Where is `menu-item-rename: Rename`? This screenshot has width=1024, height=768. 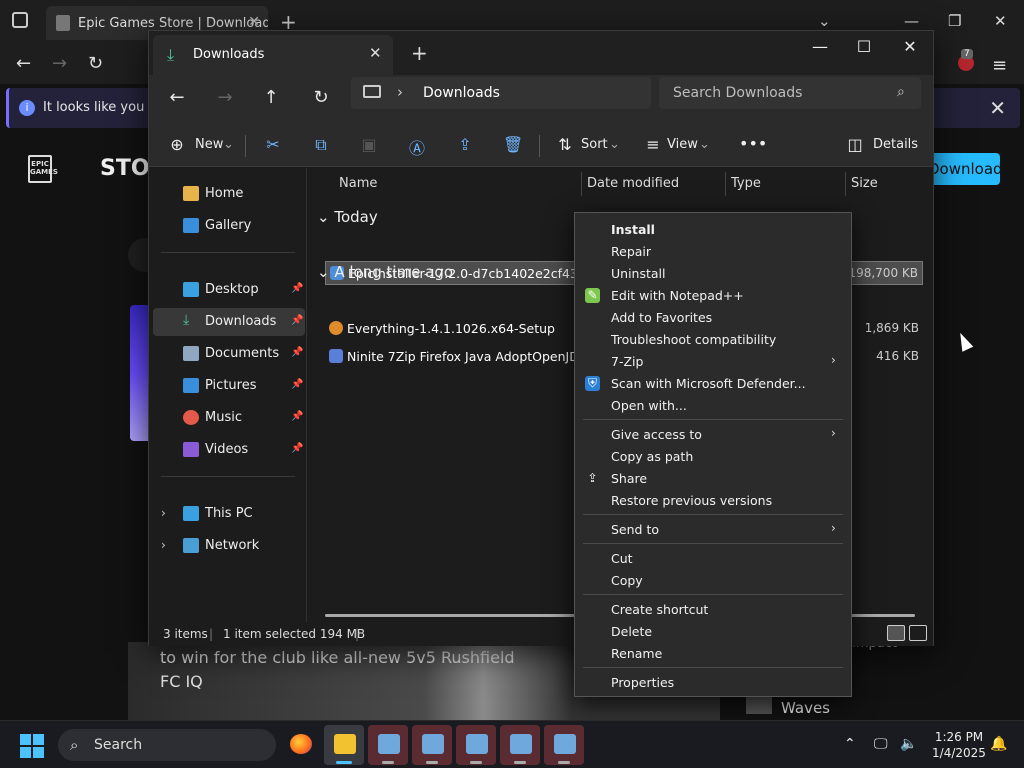 menu-item-rename: Rename is located at coordinates (713, 653).